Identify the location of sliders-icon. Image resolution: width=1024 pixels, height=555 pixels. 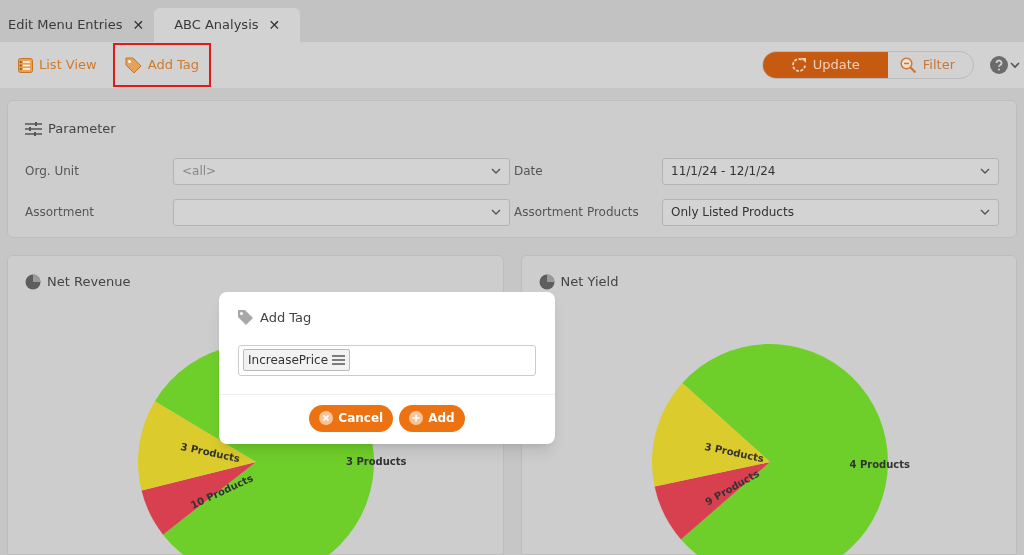
(33, 128).